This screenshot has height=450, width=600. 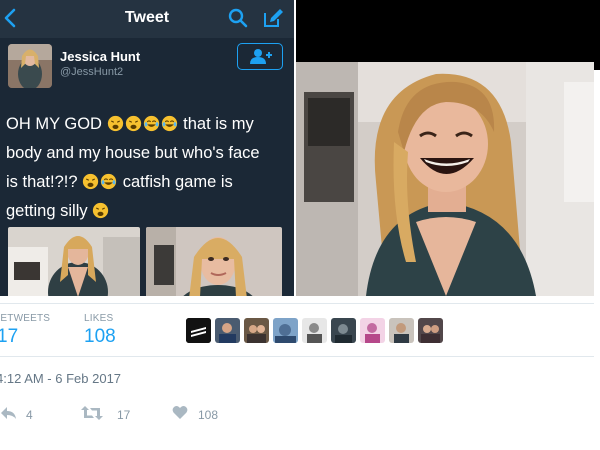 I want to click on heart-icon, so click(x=180, y=412).